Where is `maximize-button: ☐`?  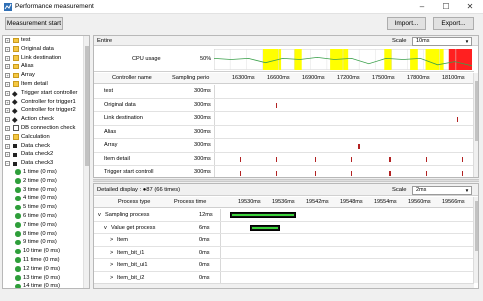
maximize-button: ☐ is located at coordinates (446, 7).